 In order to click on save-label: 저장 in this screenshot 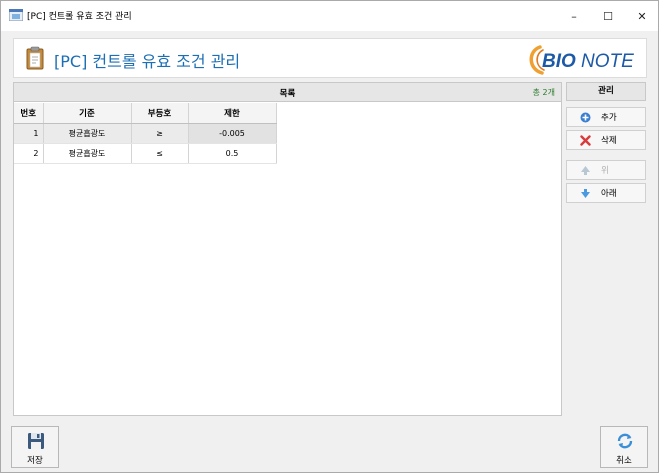, I will do `click(35, 461)`.